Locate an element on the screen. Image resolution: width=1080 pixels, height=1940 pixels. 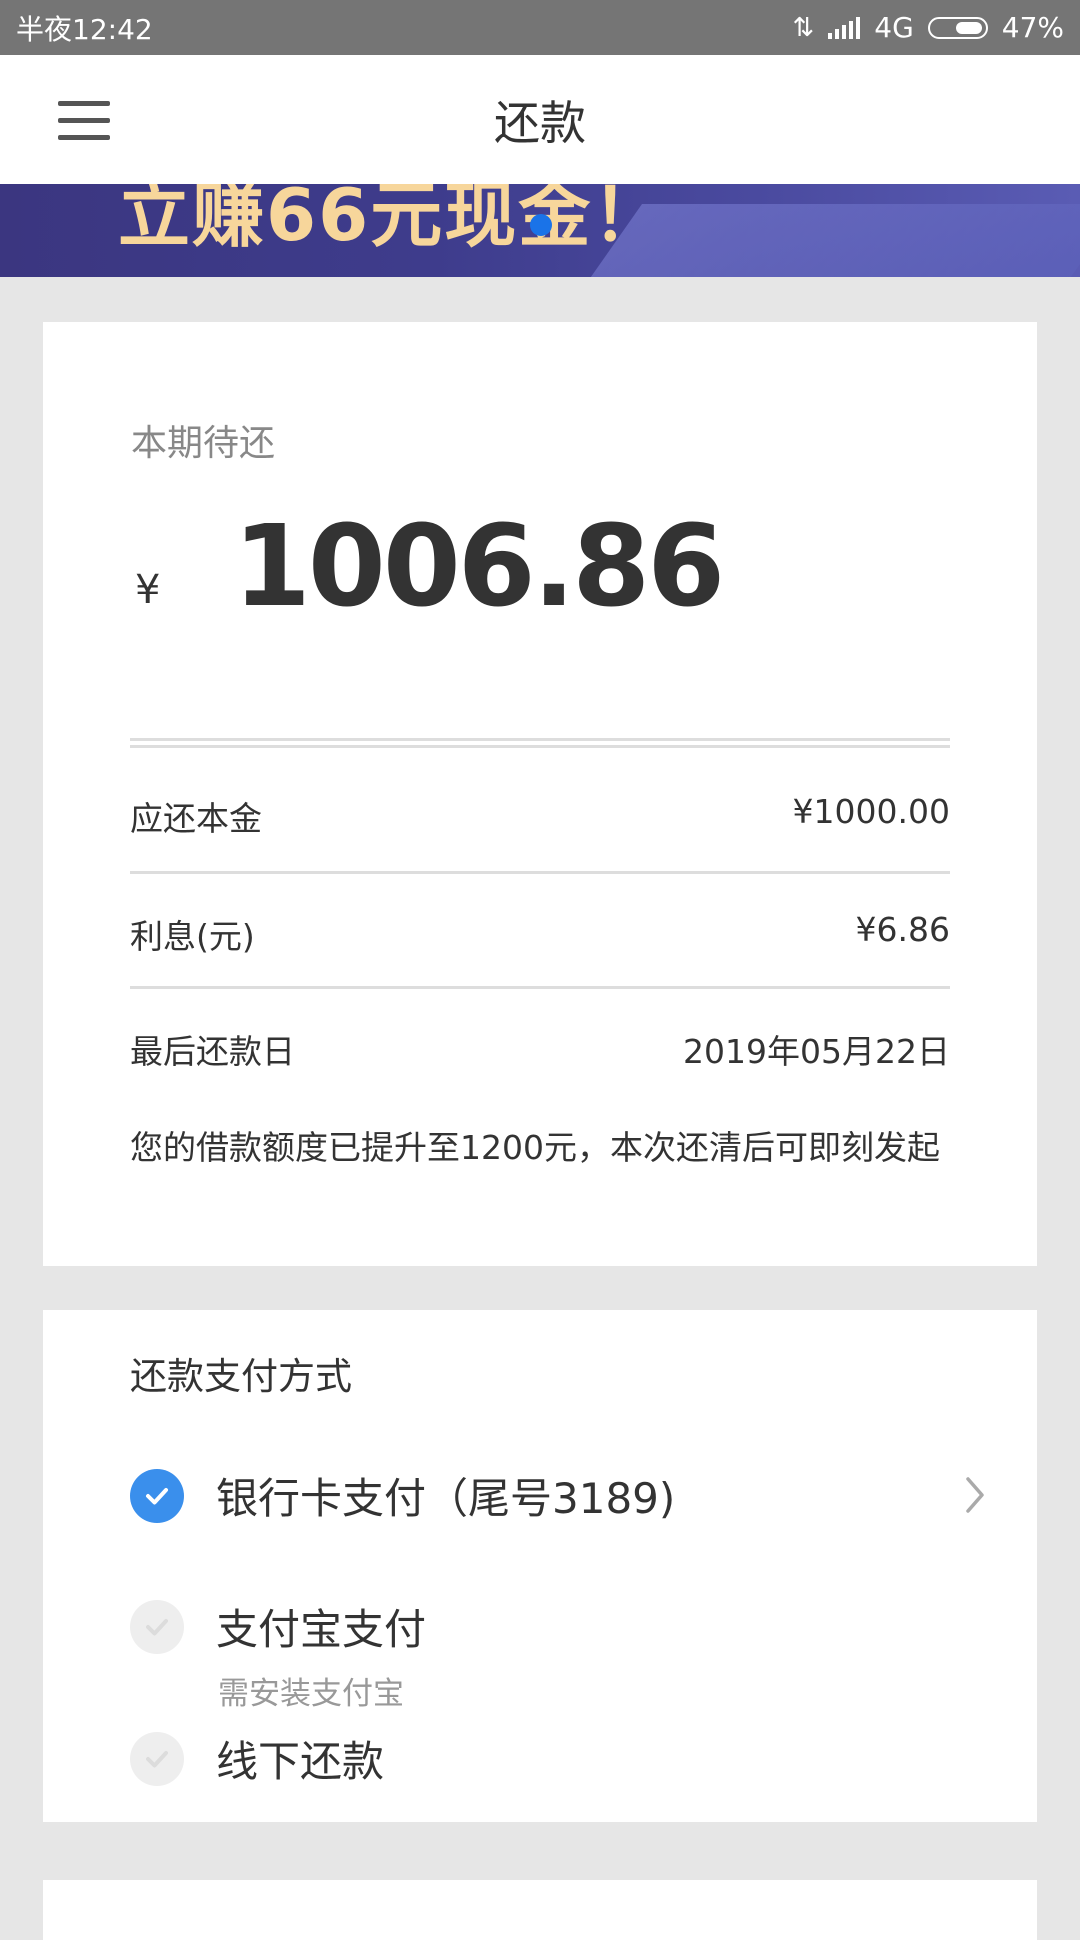
due-date-value: 2019年05月22日 is located at coordinates (816, 1051).